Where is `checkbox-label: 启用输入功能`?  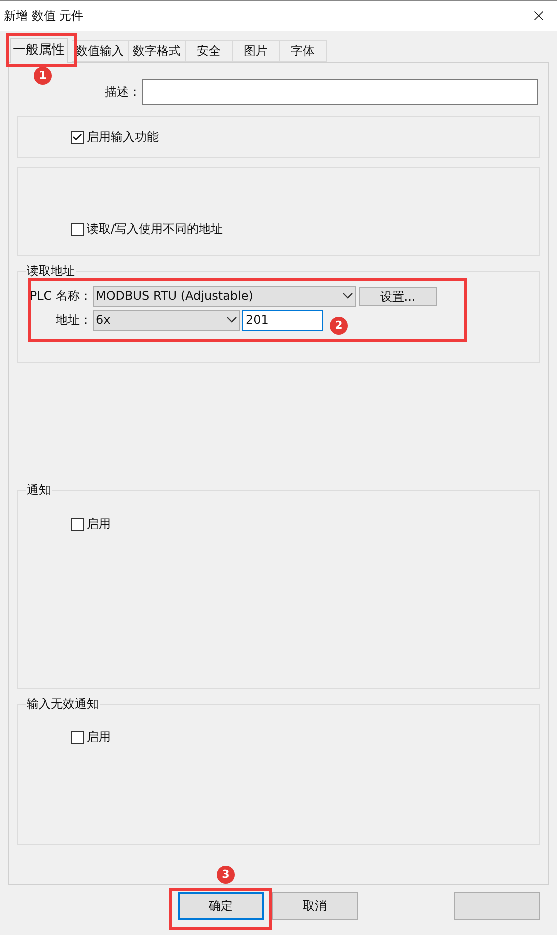
checkbox-label: 启用输入功能 is located at coordinates (123, 137).